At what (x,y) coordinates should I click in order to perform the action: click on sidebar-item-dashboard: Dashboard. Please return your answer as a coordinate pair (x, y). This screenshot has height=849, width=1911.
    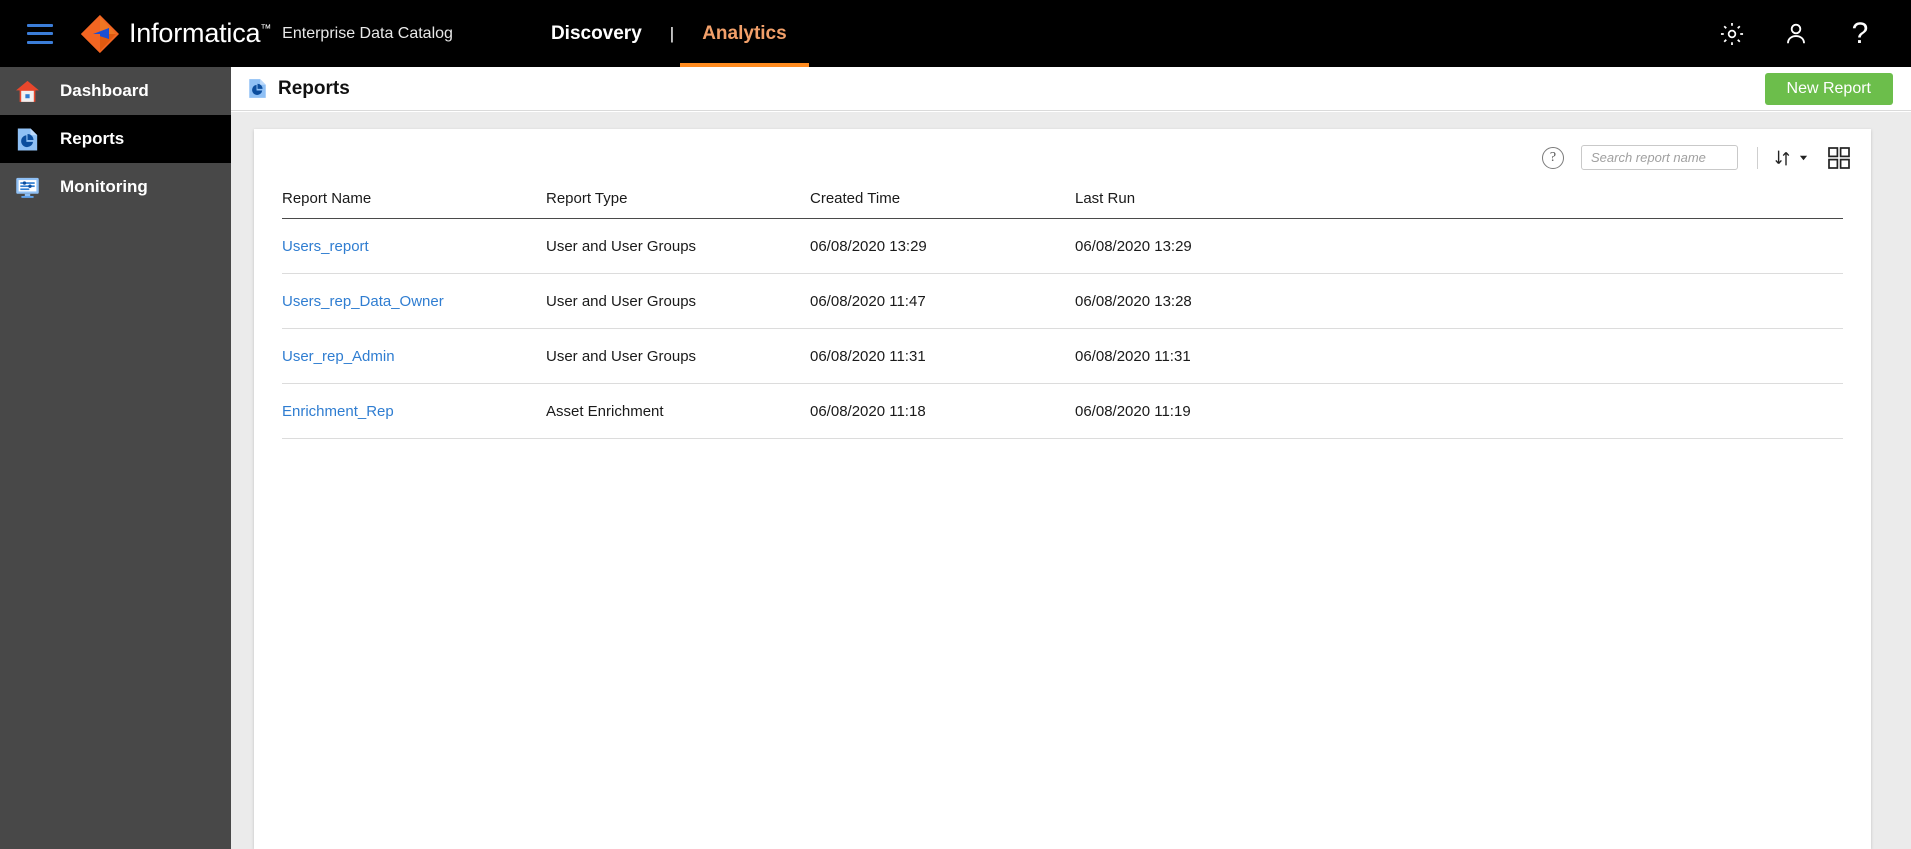
    Looking at the image, I should click on (115, 91).